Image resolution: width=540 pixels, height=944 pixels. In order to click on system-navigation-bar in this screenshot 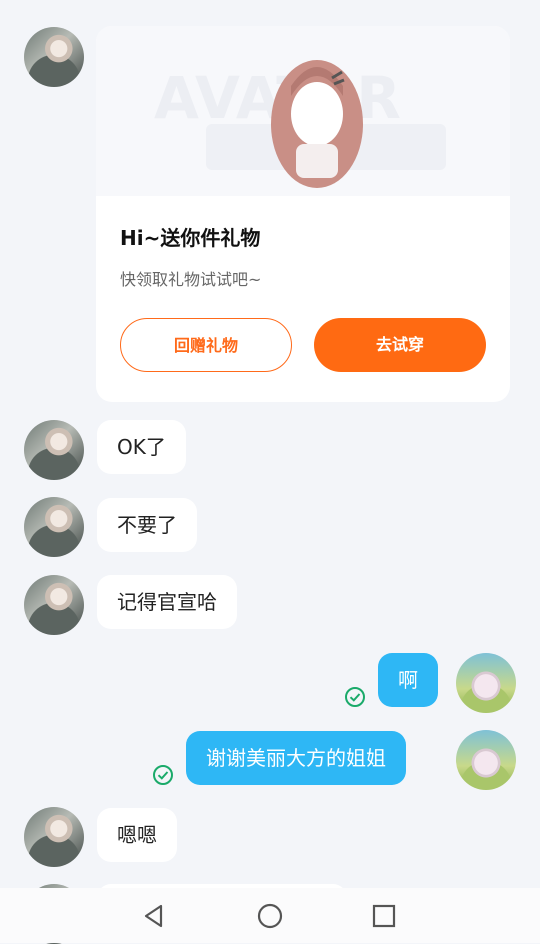, I will do `click(270, 915)`.